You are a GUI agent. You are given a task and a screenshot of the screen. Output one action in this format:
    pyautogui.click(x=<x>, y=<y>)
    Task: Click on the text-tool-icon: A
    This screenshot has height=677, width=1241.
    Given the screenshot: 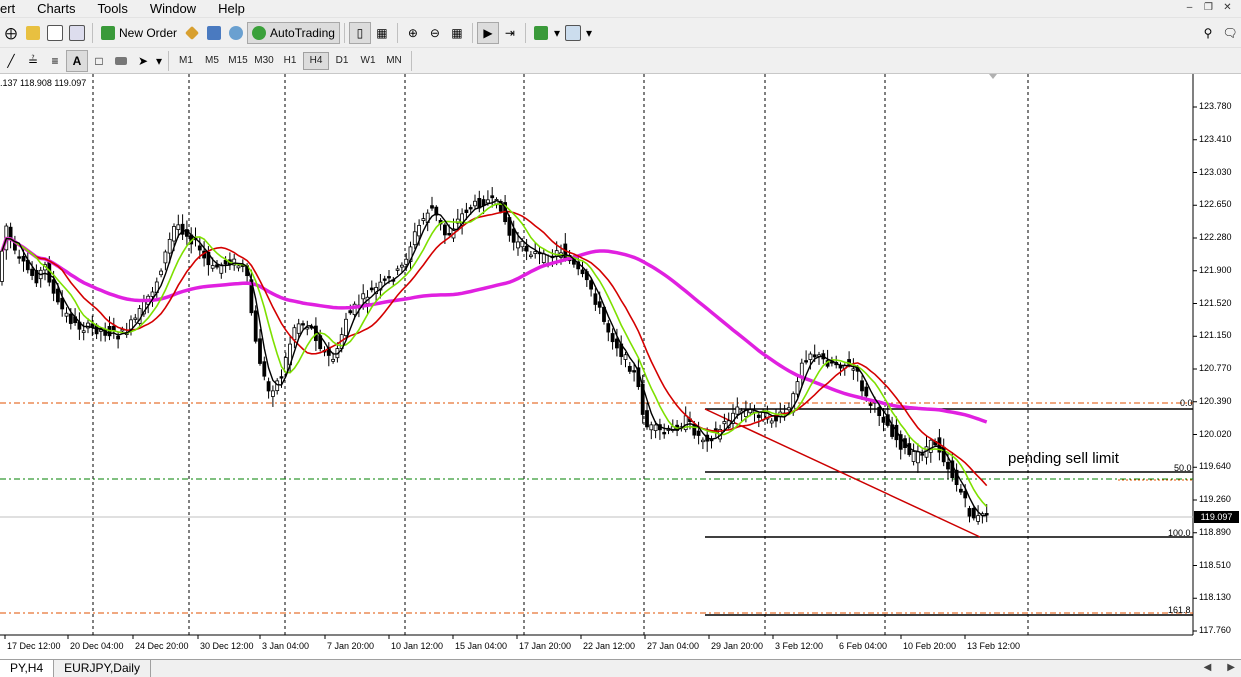 What is the action you would take?
    pyautogui.click(x=77, y=60)
    